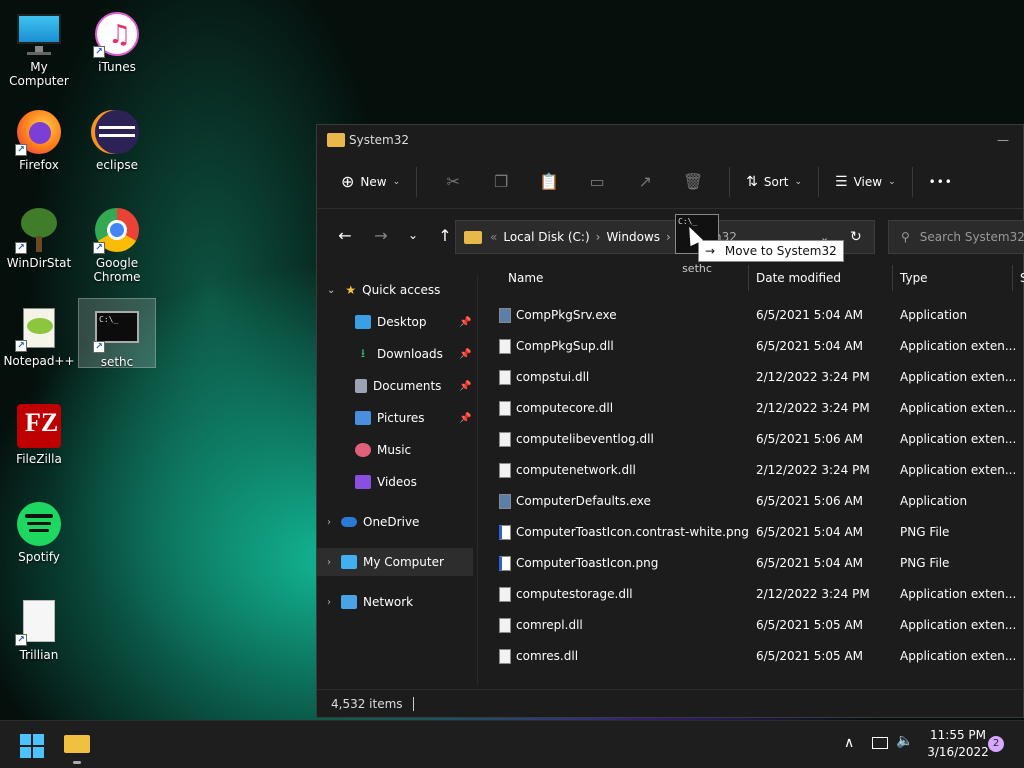 The image size is (1024, 768). Describe the element at coordinates (21, 150) in the screenshot. I see `shortcut-arrow-icon: ↗` at that location.